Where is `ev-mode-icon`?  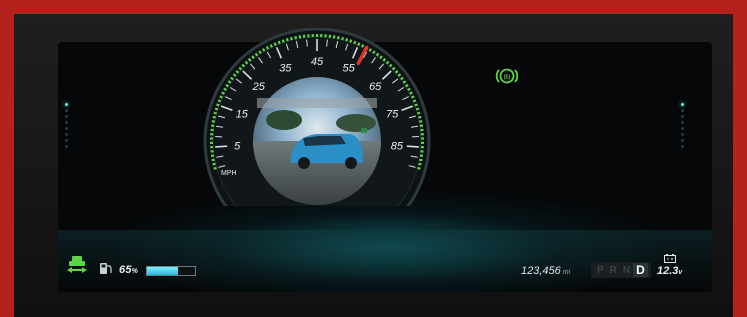 ev-mode-icon is located at coordinates (77, 264).